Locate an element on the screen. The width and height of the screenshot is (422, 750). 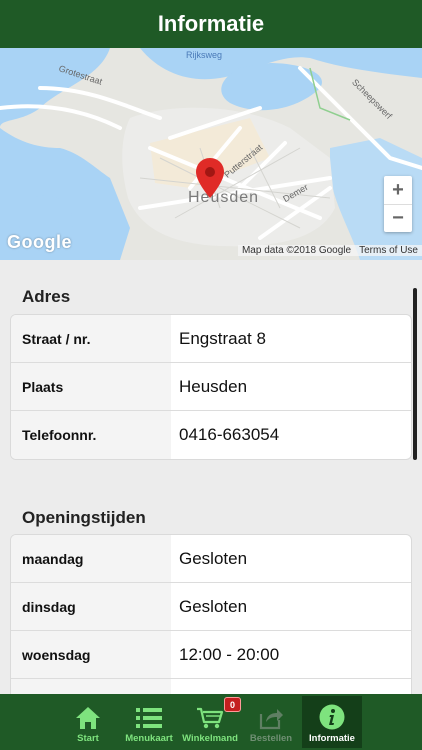
row-label: Plaats is located at coordinates (91, 386).